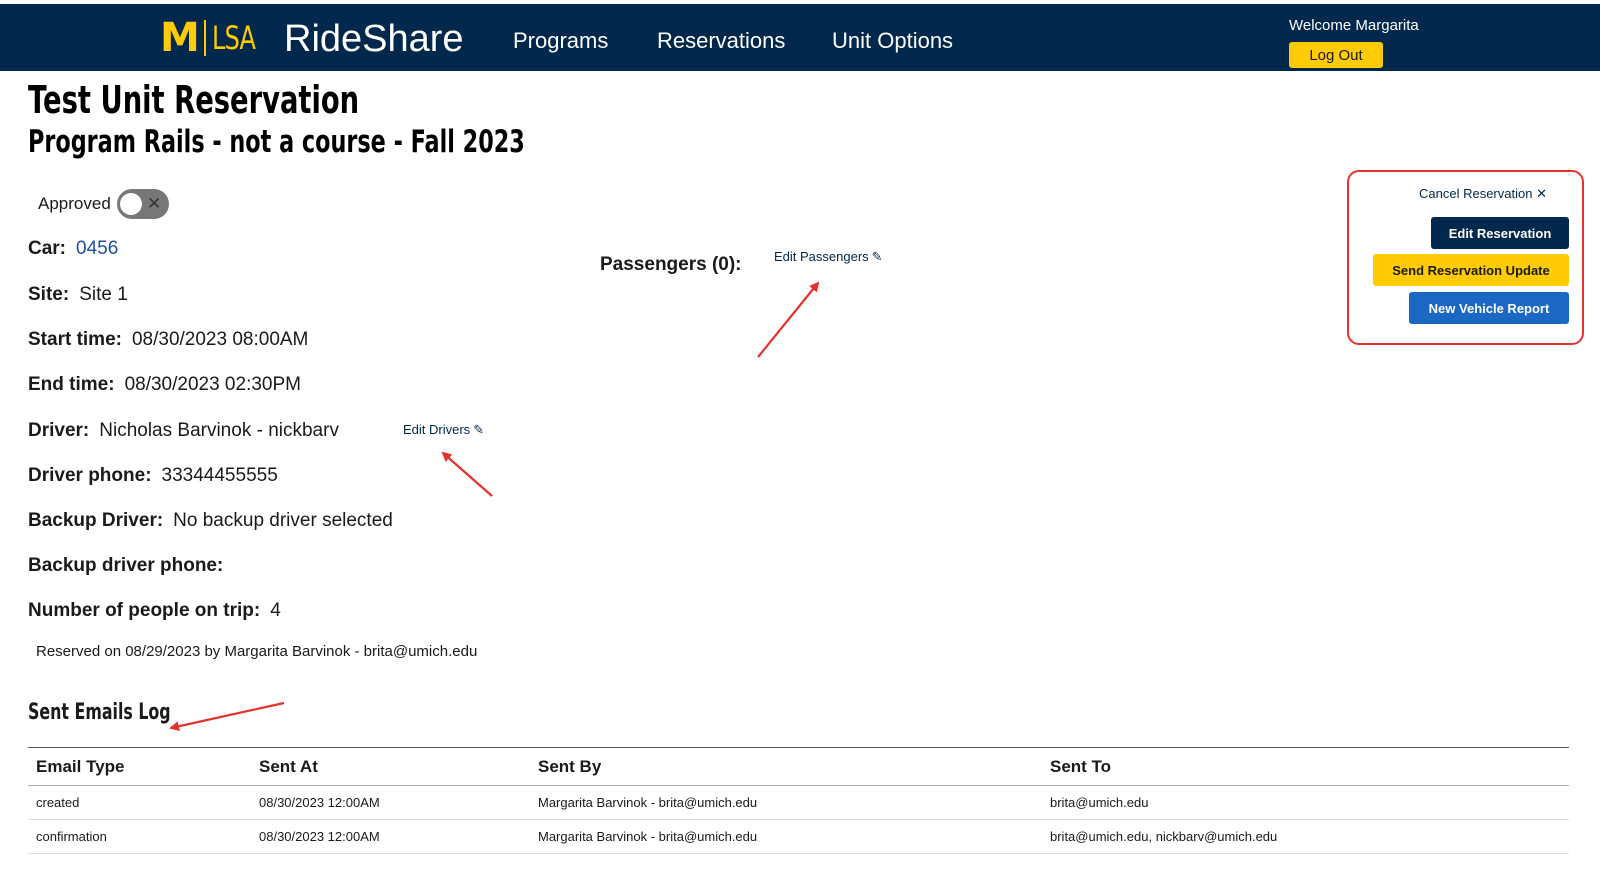 The image size is (1600, 870). Describe the element at coordinates (1489, 308) in the screenshot. I see `new-vehicle-report-button: New Vehicle Report` at that location.